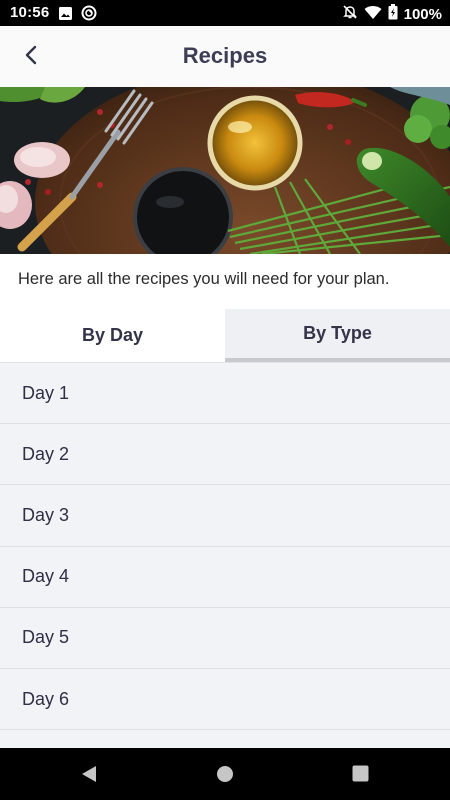 This screenshot has width=450, height=800. What do you see at coordinates (225, 700) in the screenshot?
I see `list-item-day-6: Day 6` at bounding box center [225, 700].